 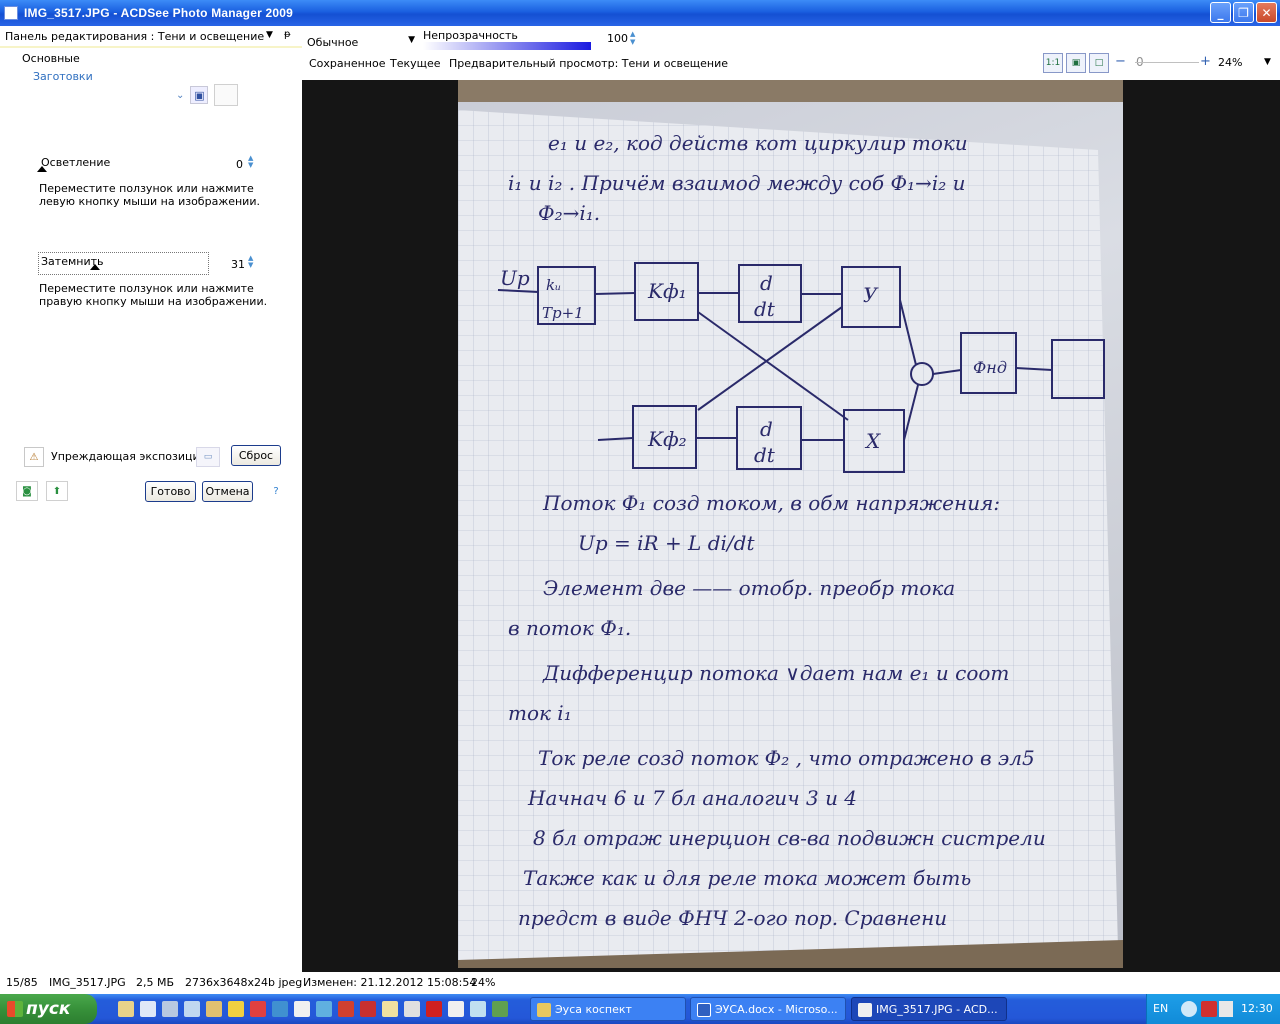 I want to click on opacity-spinner: ▲ ▼, so click(x=632, y=38).